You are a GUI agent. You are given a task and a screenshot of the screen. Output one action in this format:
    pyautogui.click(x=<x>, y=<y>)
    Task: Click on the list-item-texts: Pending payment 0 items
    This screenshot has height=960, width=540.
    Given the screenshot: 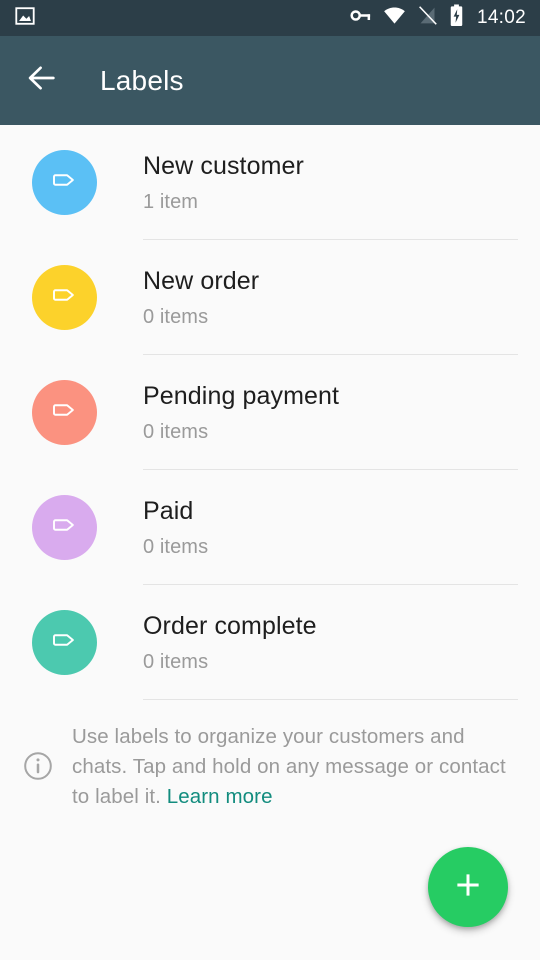 What is the action you would take?
    pyautogui.click(x=241, y=412)
    